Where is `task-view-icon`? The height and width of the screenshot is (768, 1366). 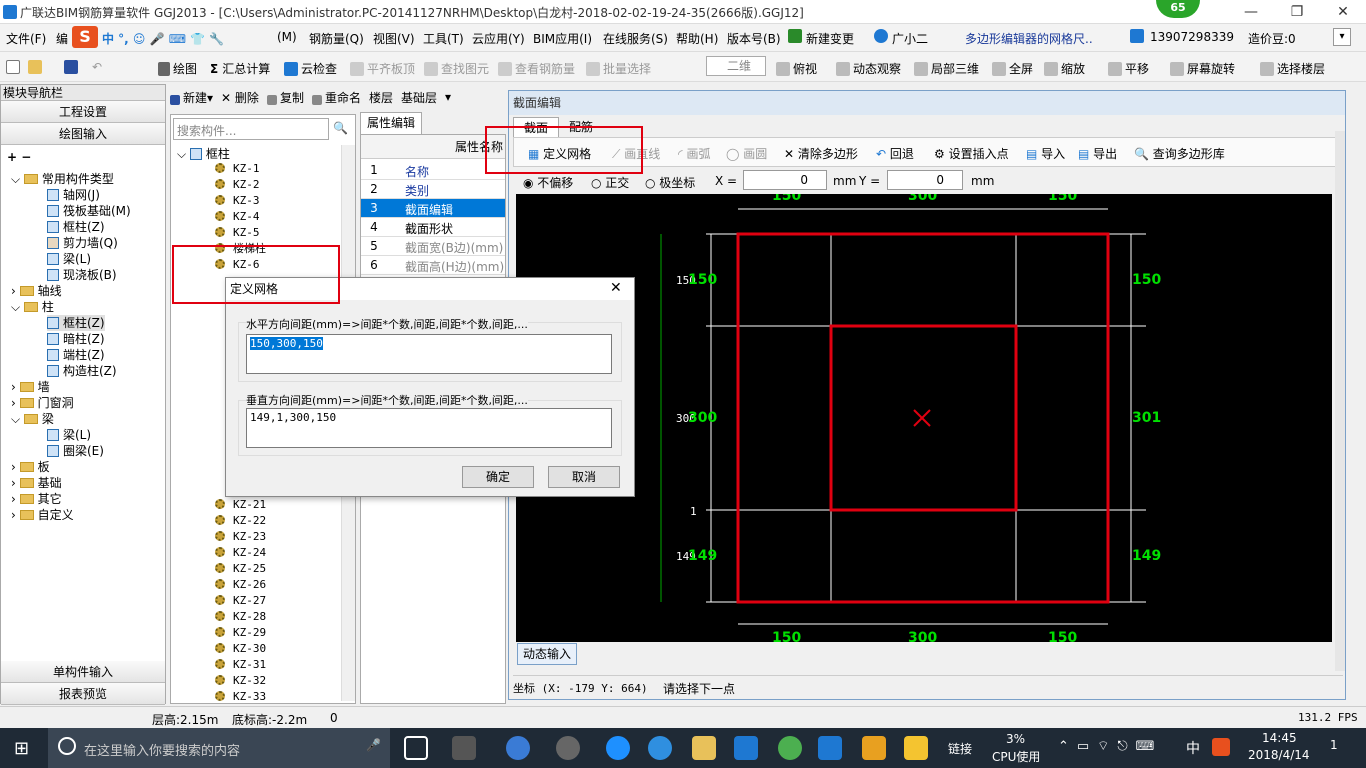
task-view-icon is located at coordinates (416, 748).